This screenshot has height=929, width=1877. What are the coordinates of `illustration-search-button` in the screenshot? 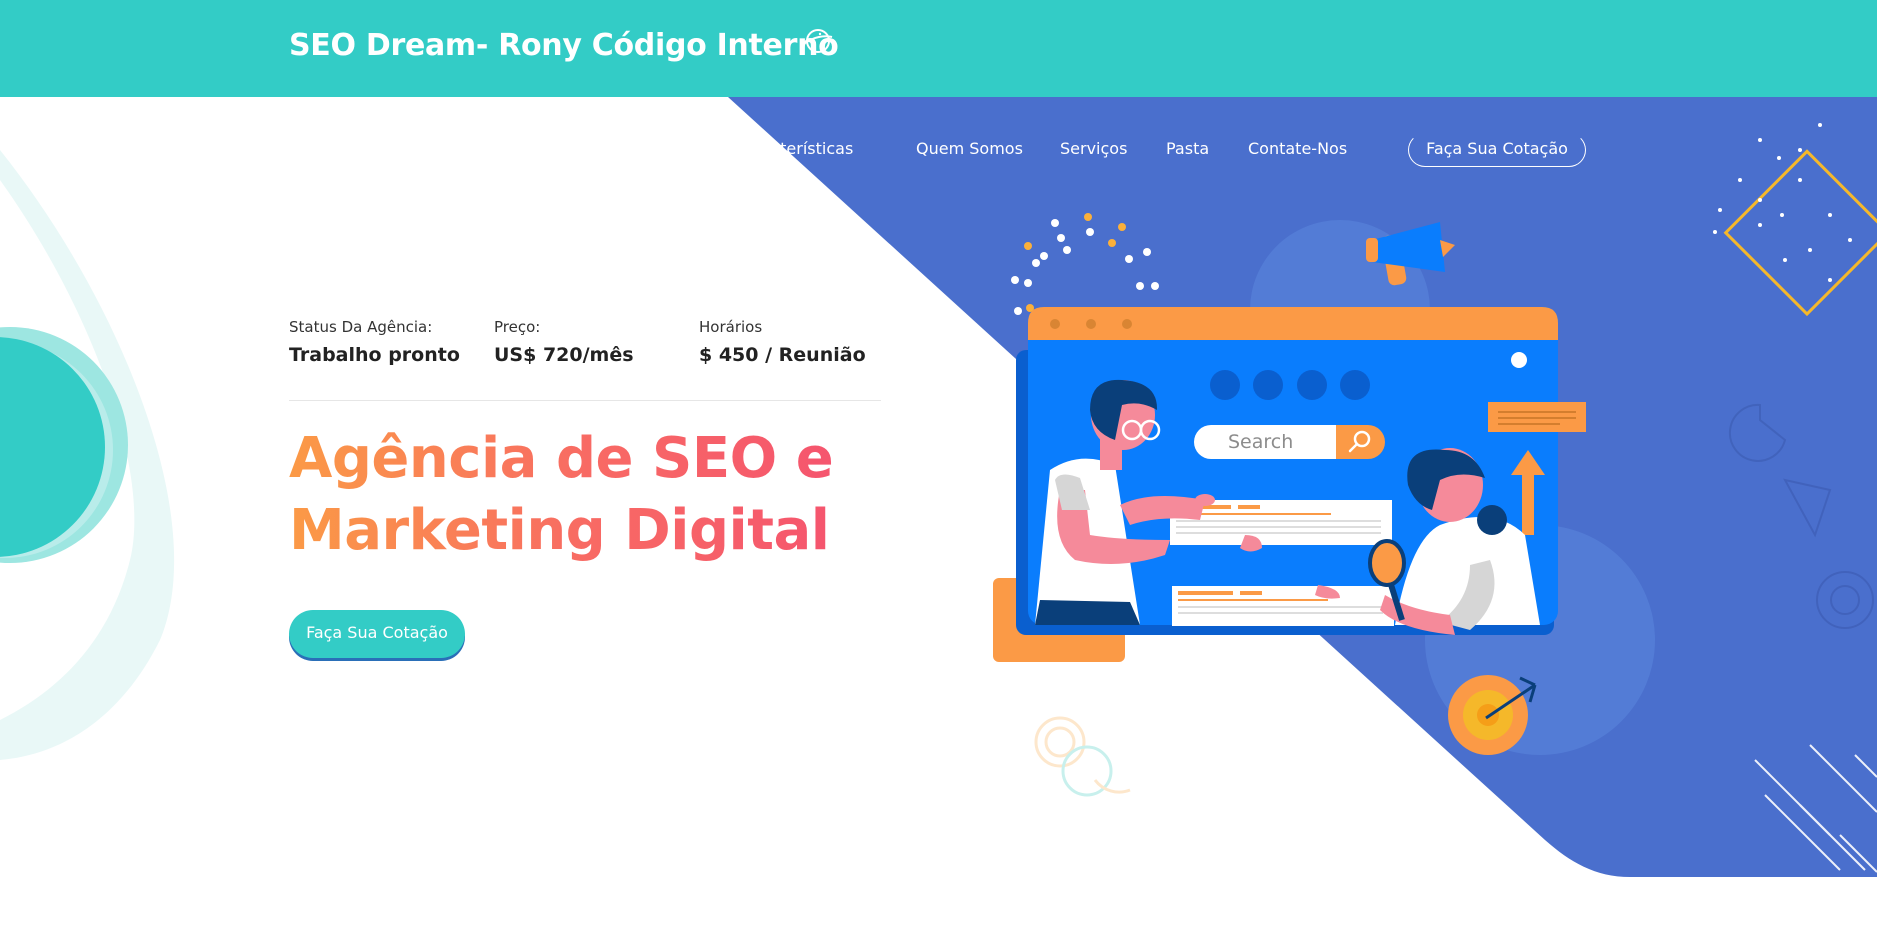 It's located at (1360, 442).